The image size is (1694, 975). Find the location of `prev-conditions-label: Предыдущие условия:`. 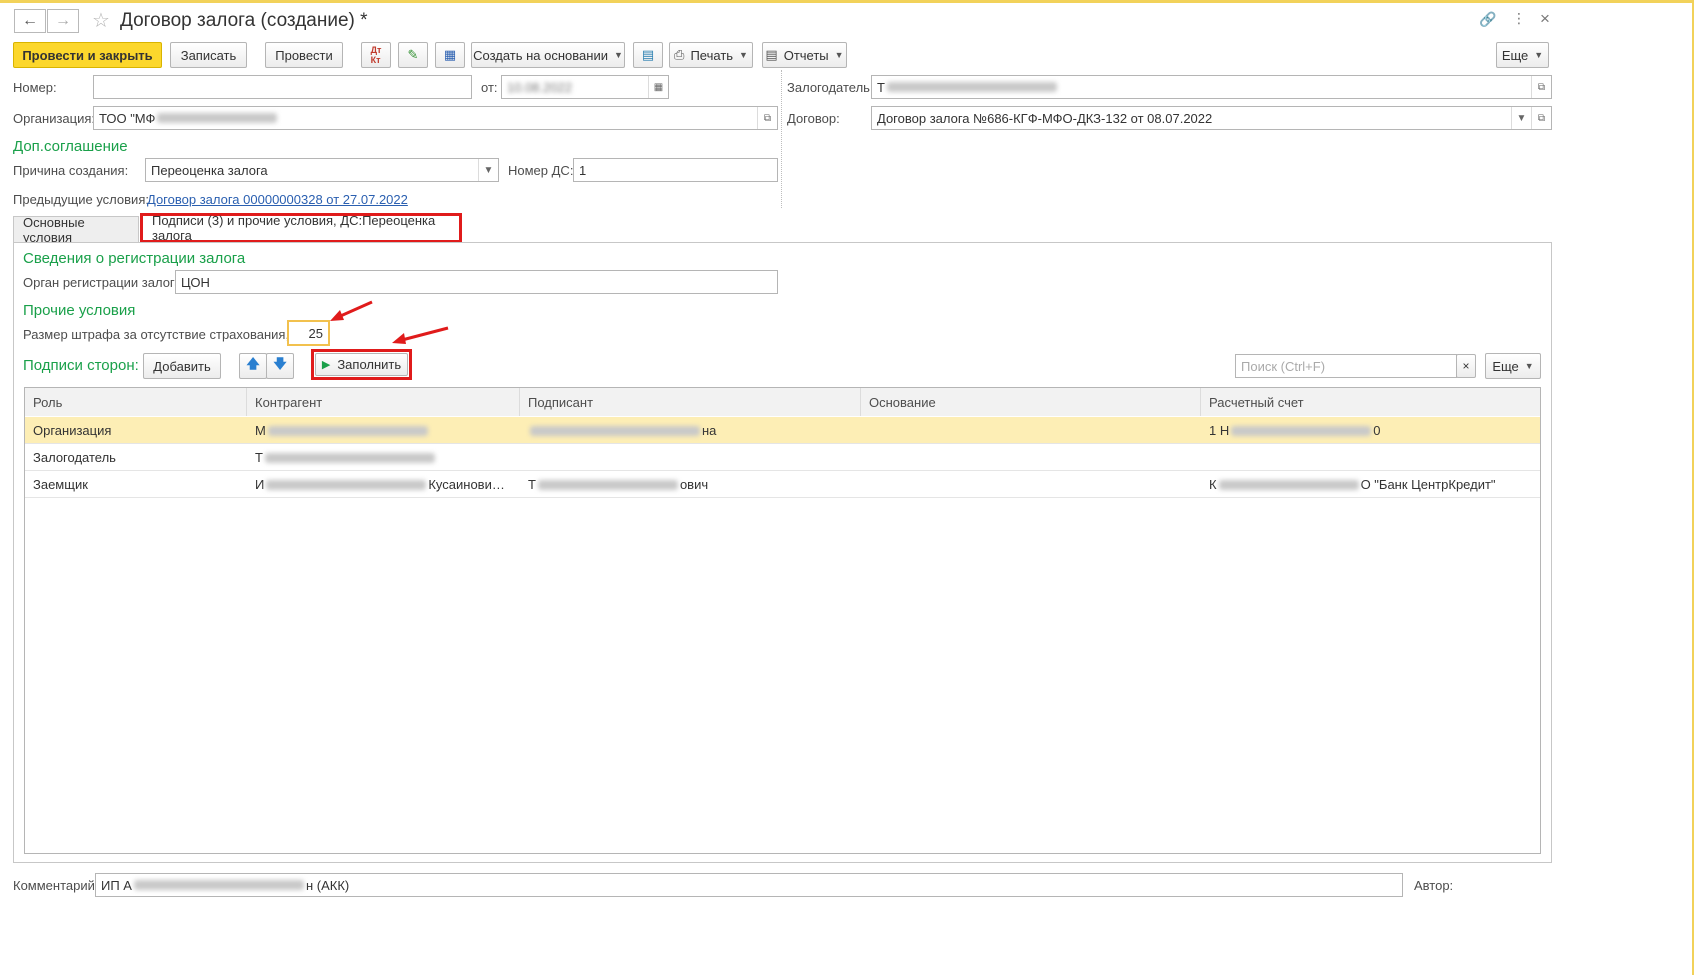

prev-conditions-label: Предыдущие условия: is located at coordinates (81, 199).